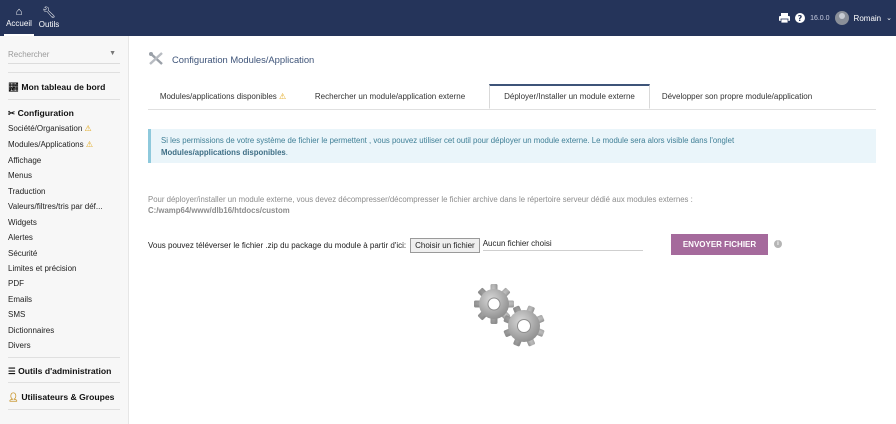 The width and height of the screenshot is (896, 424). I want to click on menu-configuration-label: Configuration, so click(45, 113).